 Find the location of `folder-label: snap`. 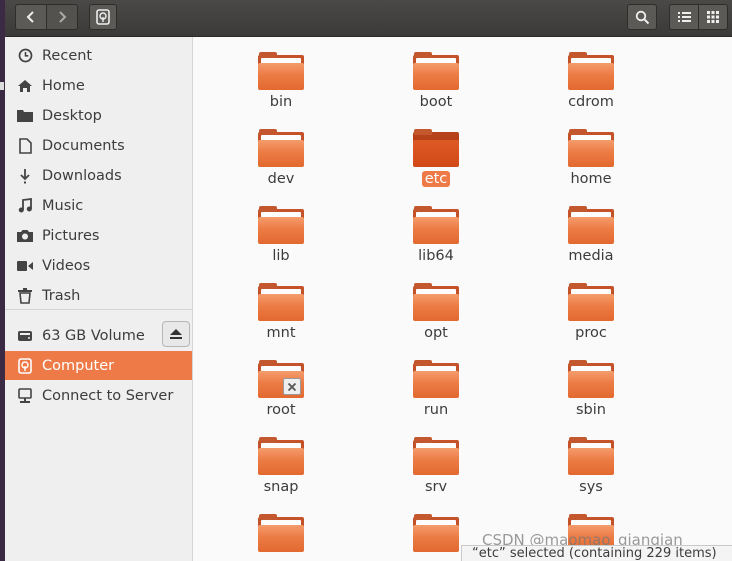

folder-label: snap is located at coordinates (281, 487).